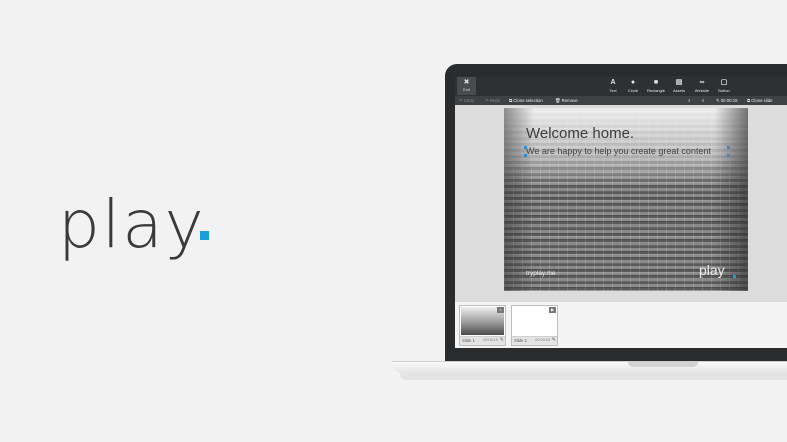 The image size is (787, 442). I want to click on undo-button: ↶ Undo, so click(466, 100).